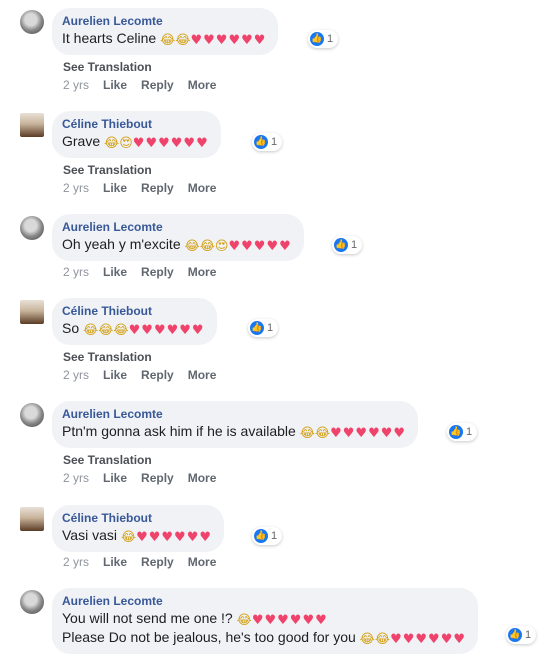 The image size is (549, 654). I want to click on comment-text: So, so click(71, 328).